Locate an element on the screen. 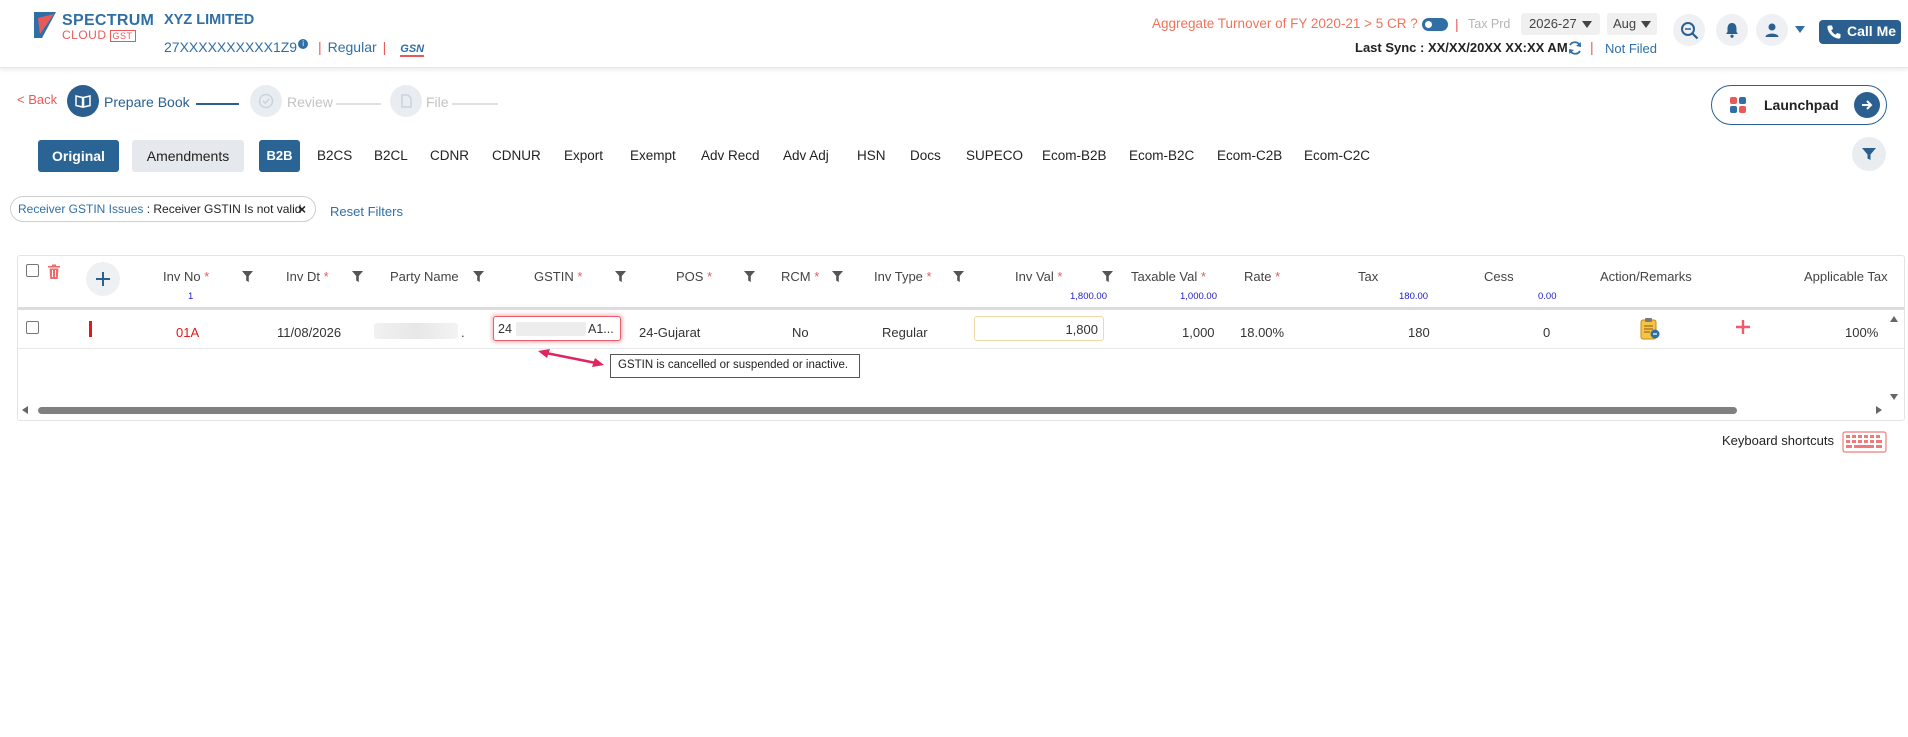  info-icon: i is located at coordinates (303, 44).